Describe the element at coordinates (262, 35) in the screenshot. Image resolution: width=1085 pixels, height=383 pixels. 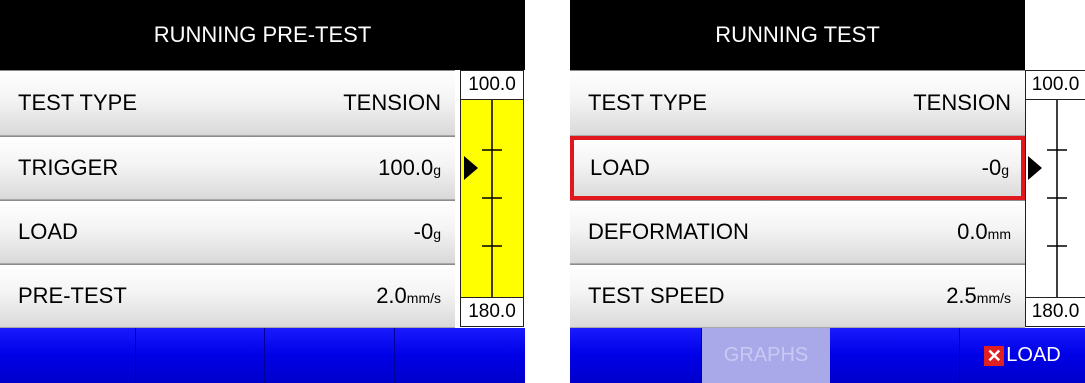
I see `page-title: RUNNING PRE-TEST` at that location.